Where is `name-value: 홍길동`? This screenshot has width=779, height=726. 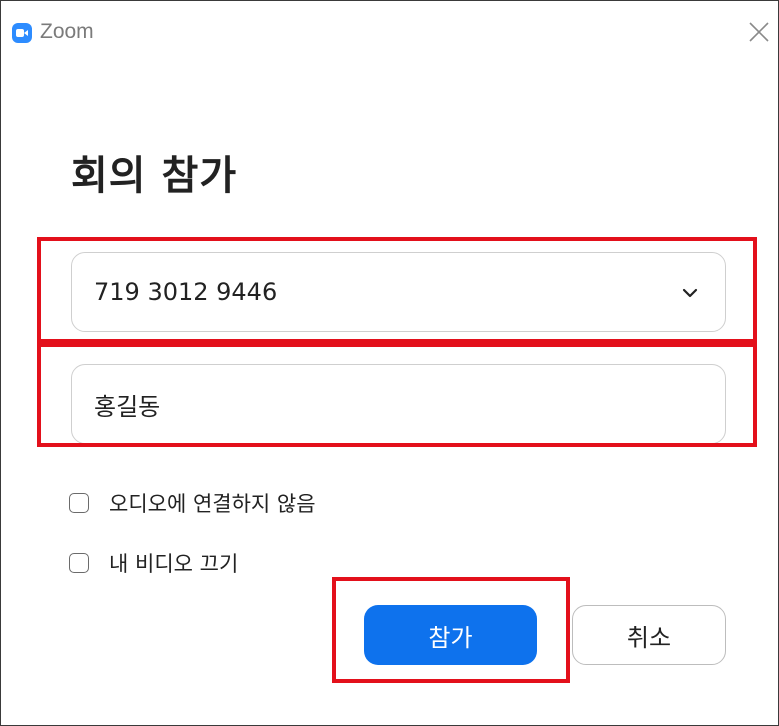
name-value: 홍길동 is located at coordinates (127, 406).